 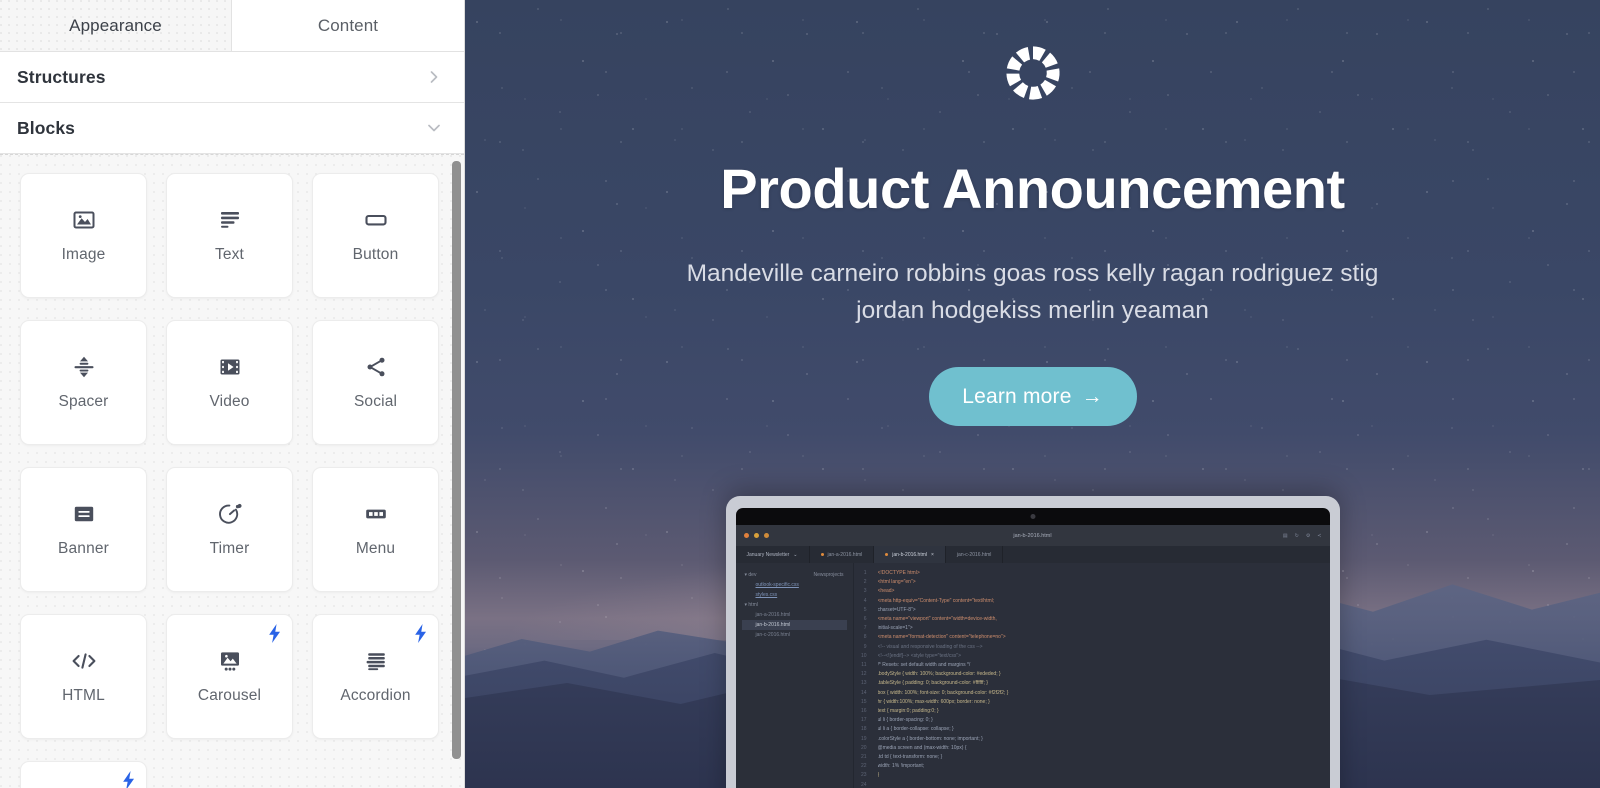 I want to click on file-tree-group-label: ▾ dev, so click(x=750, y=575).